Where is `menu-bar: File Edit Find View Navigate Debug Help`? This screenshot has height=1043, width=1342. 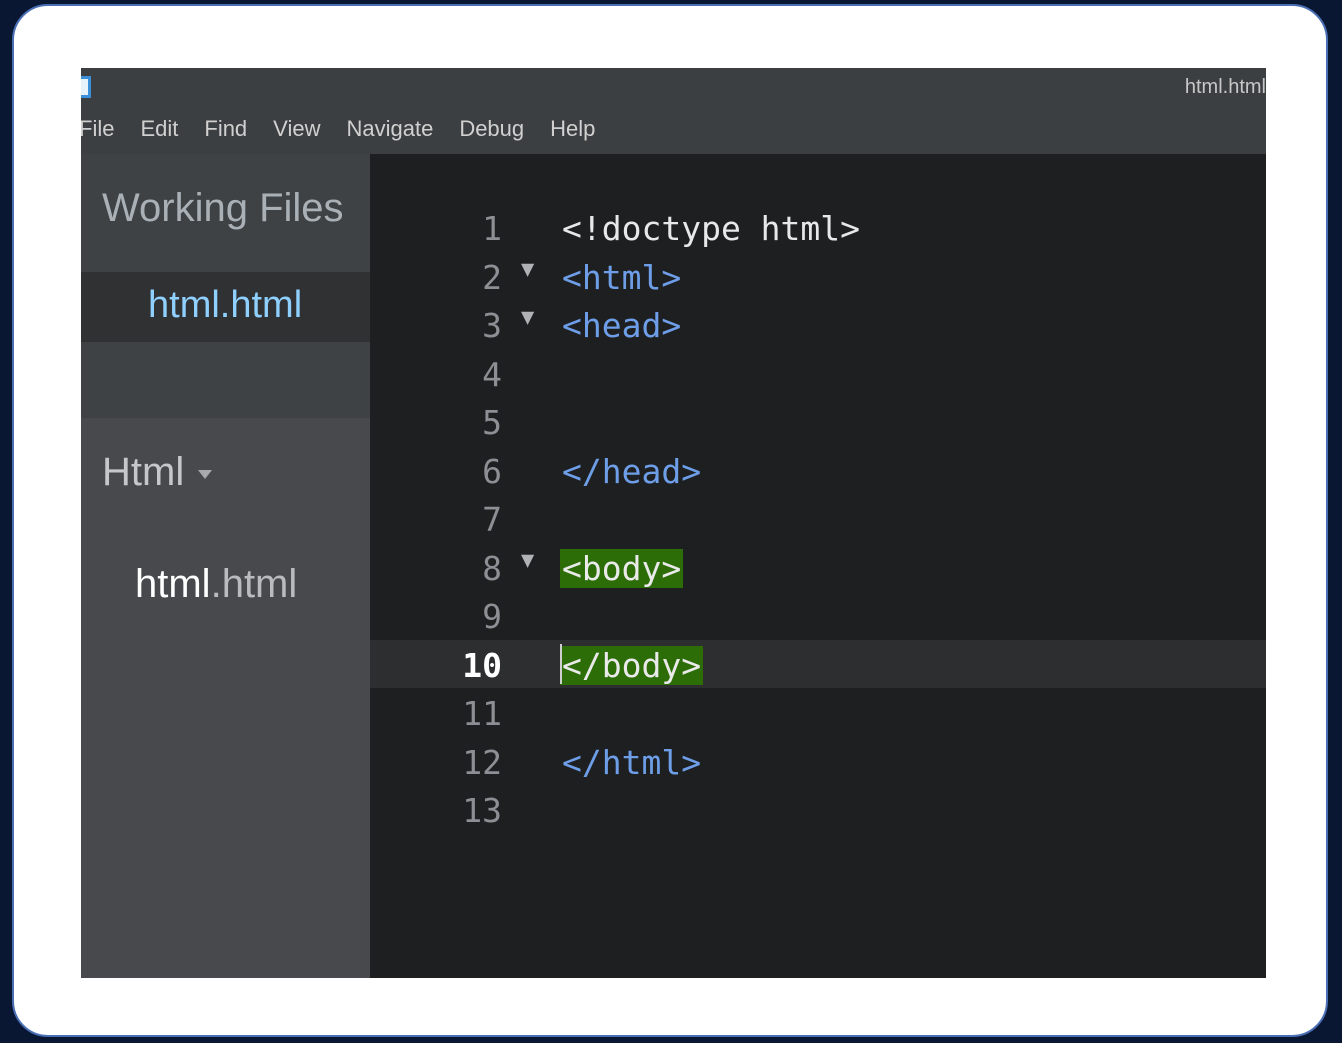
menu-bar: File Edit Find View Navigate Debug Help is located at coordinates (351, 129).